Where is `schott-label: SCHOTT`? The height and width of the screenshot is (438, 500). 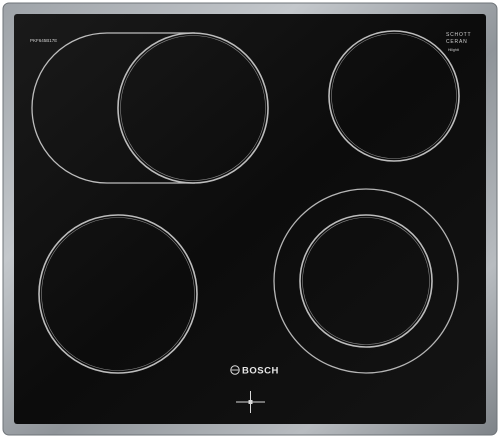 schott-label: SCHOTT is located at coordinates (458, 35).